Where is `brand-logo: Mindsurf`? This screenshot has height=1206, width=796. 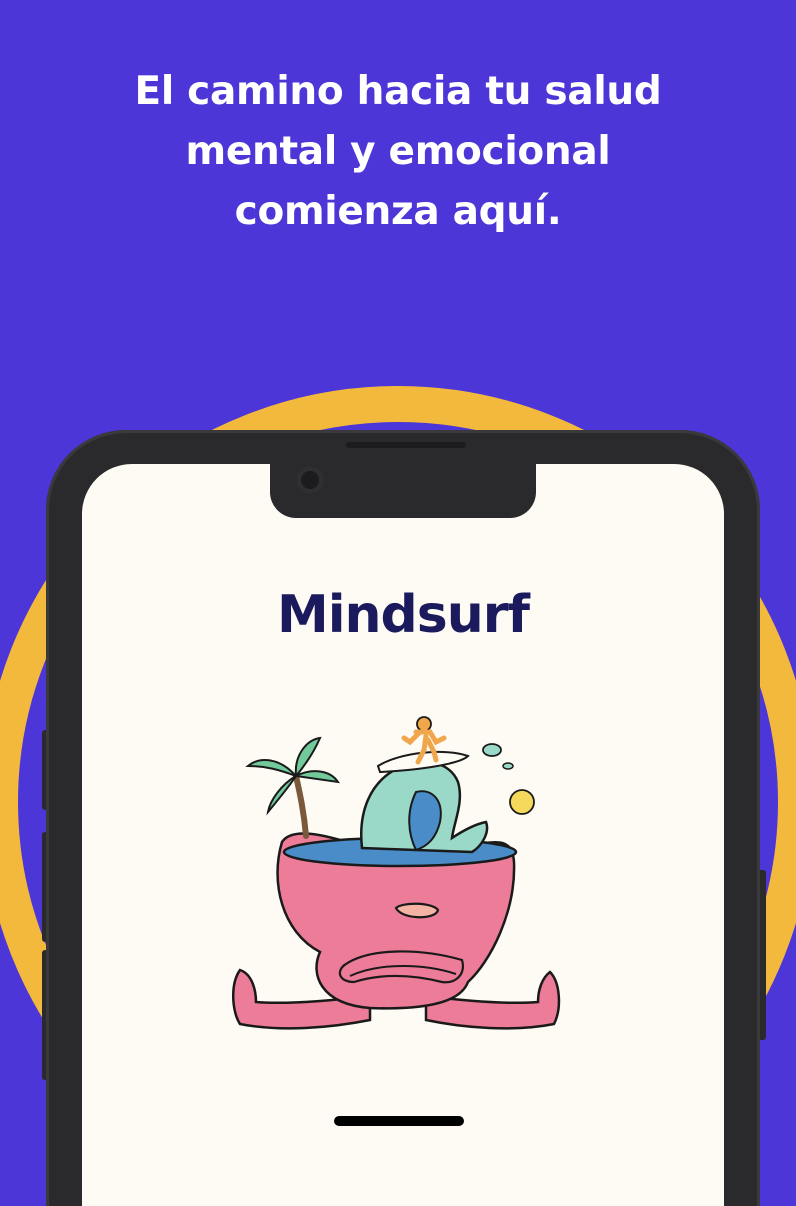
brand-logo: Mindsurf is located at coordinates (403, 615).